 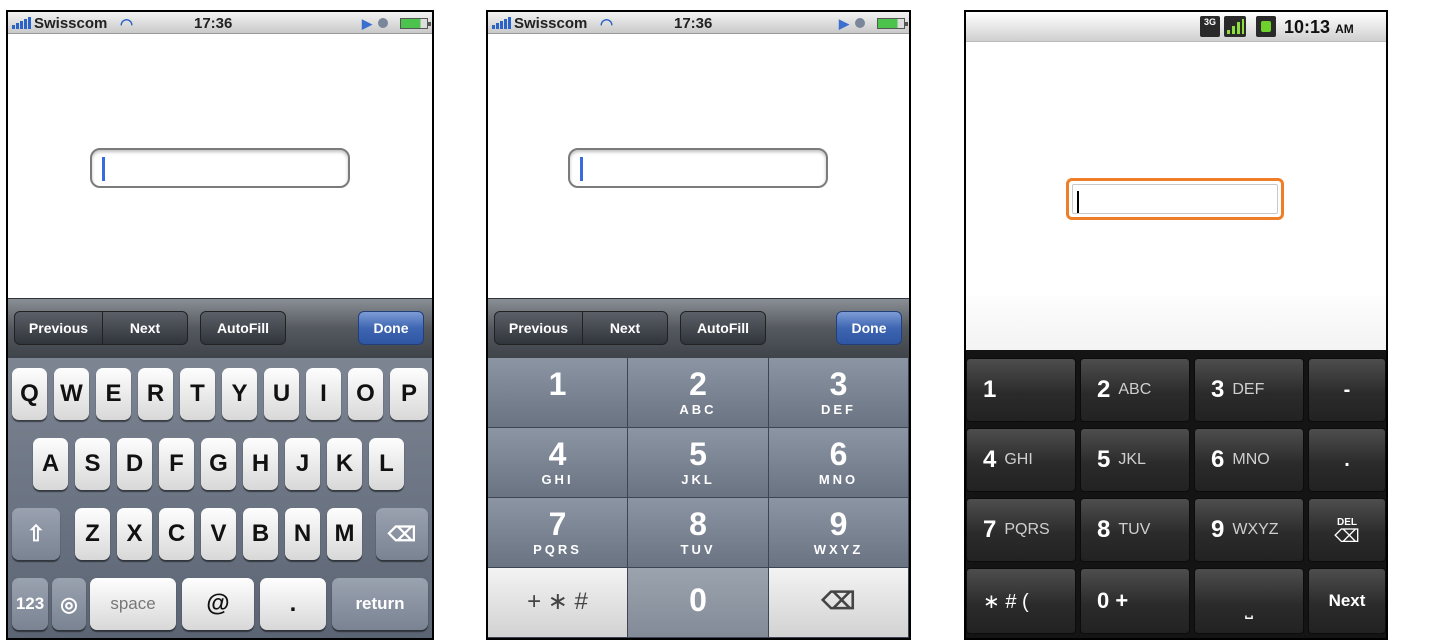 What do you see at coordinates (134, 534) in the screenshot?
I see `key-x: X` at bounding box center [134, 534].